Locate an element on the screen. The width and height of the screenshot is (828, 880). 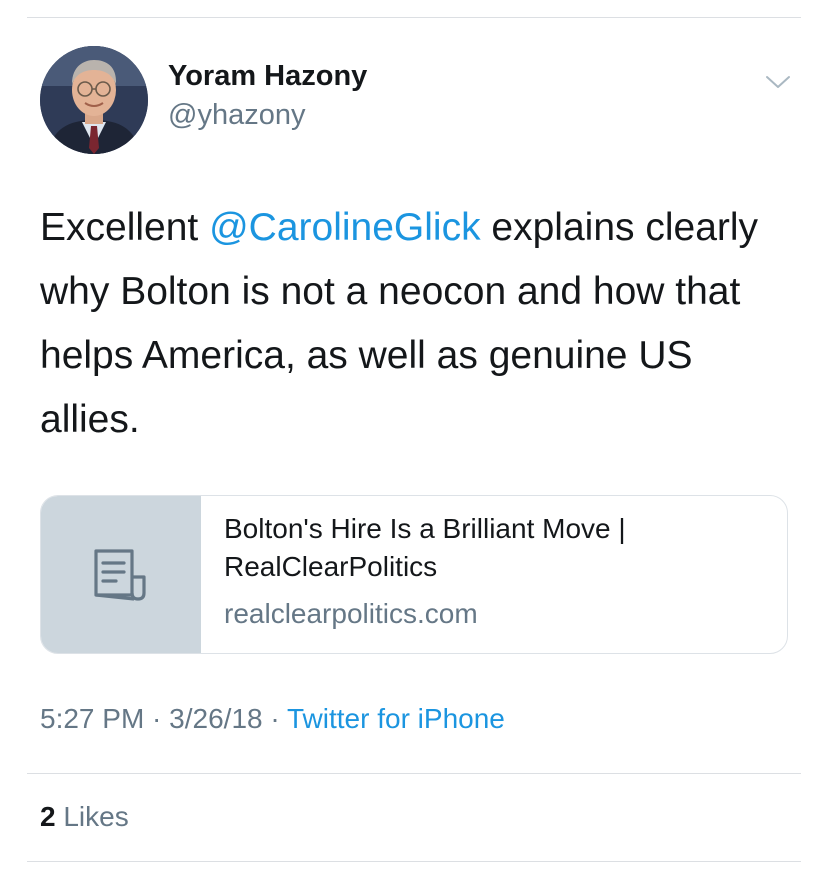
mention-link: @CarolineGlick is located at coordinates (345, 227).